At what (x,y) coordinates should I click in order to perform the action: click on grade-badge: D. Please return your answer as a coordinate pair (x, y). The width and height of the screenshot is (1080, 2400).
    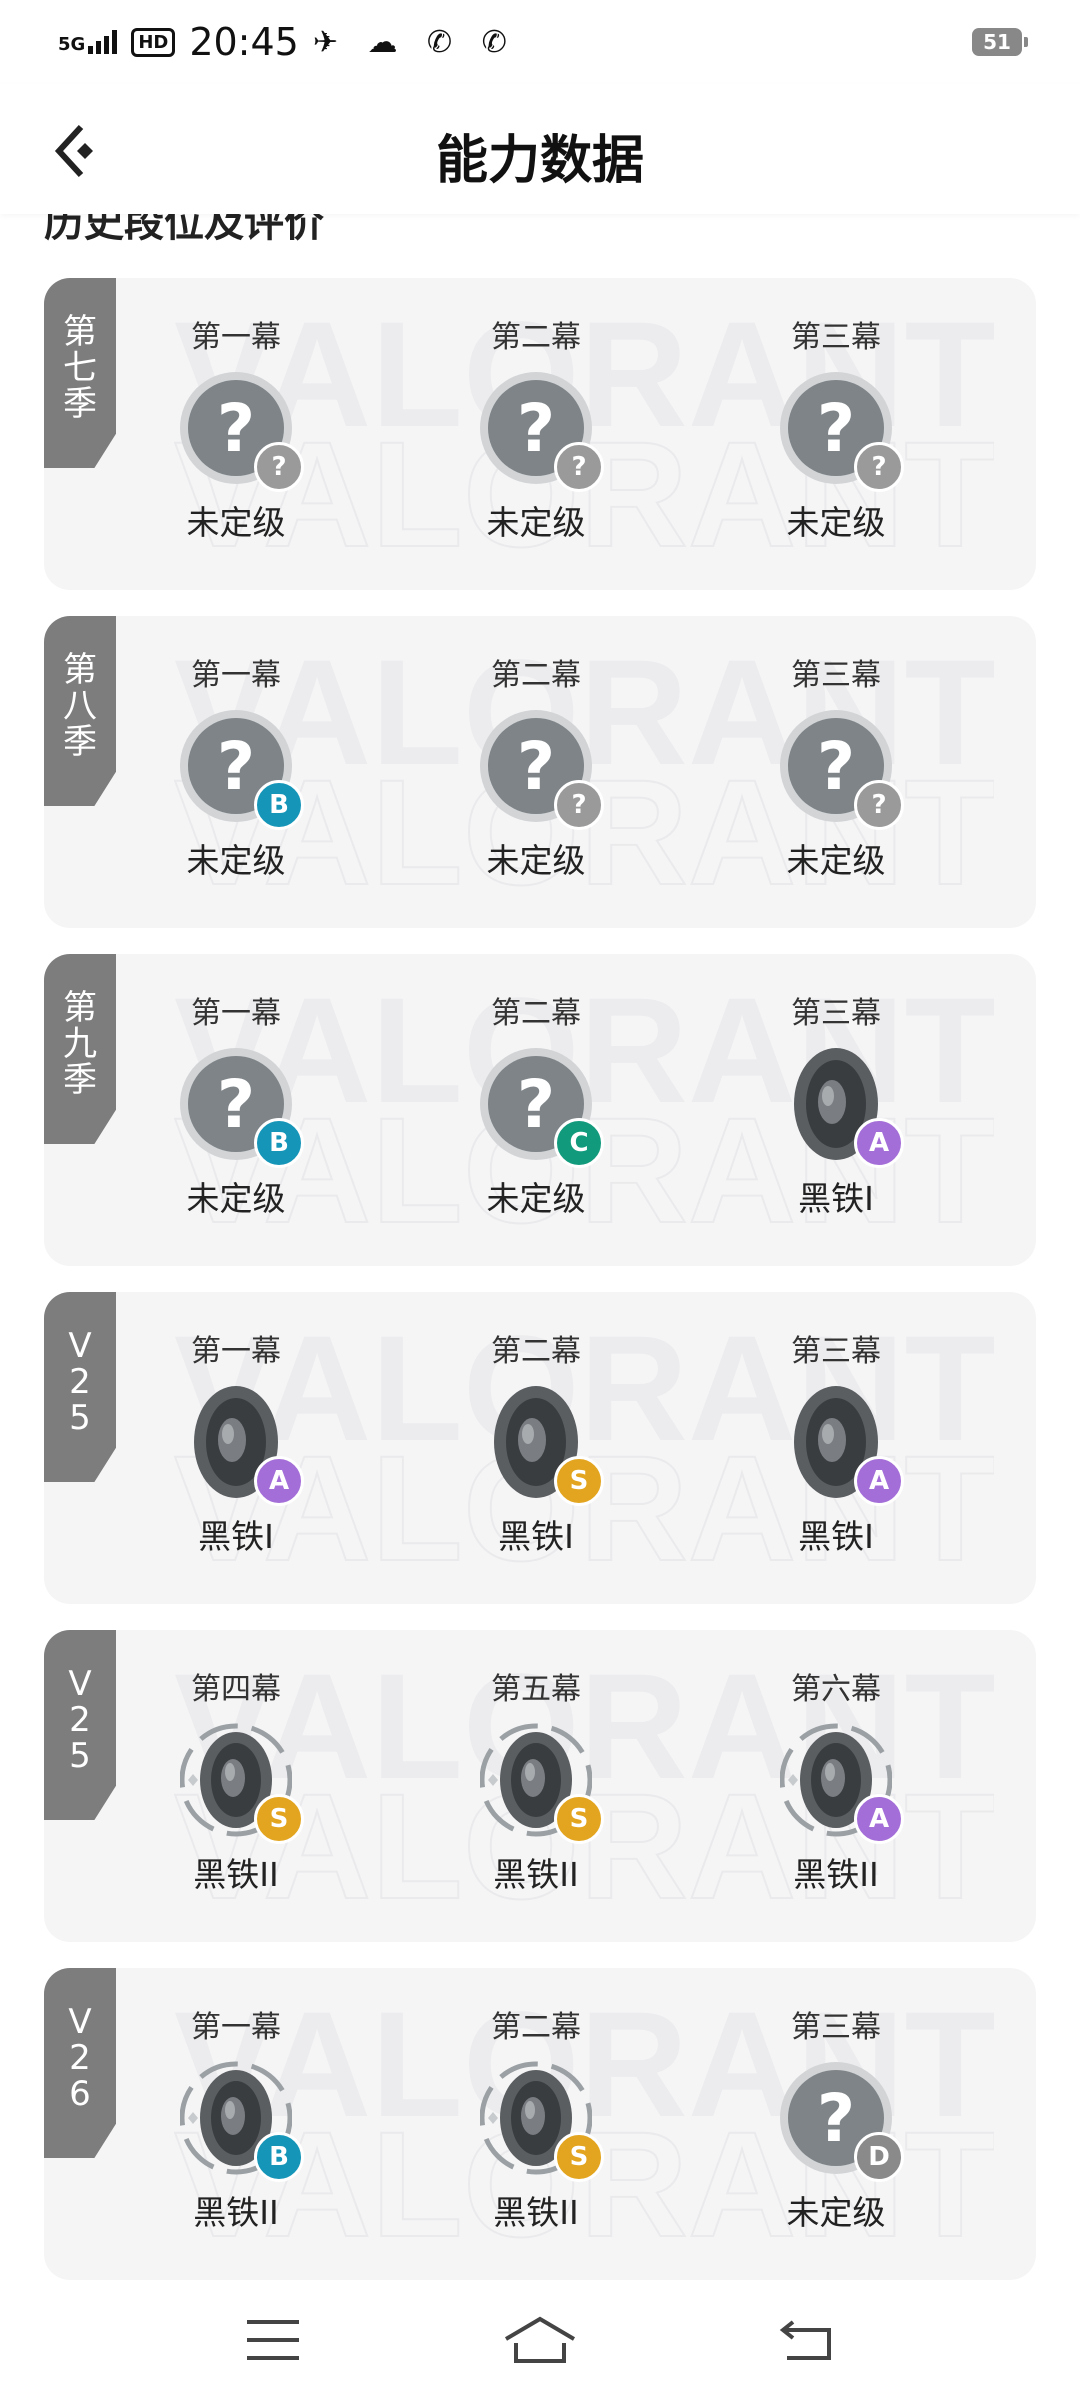
    Looking at the image, I should click on (879, 2157).